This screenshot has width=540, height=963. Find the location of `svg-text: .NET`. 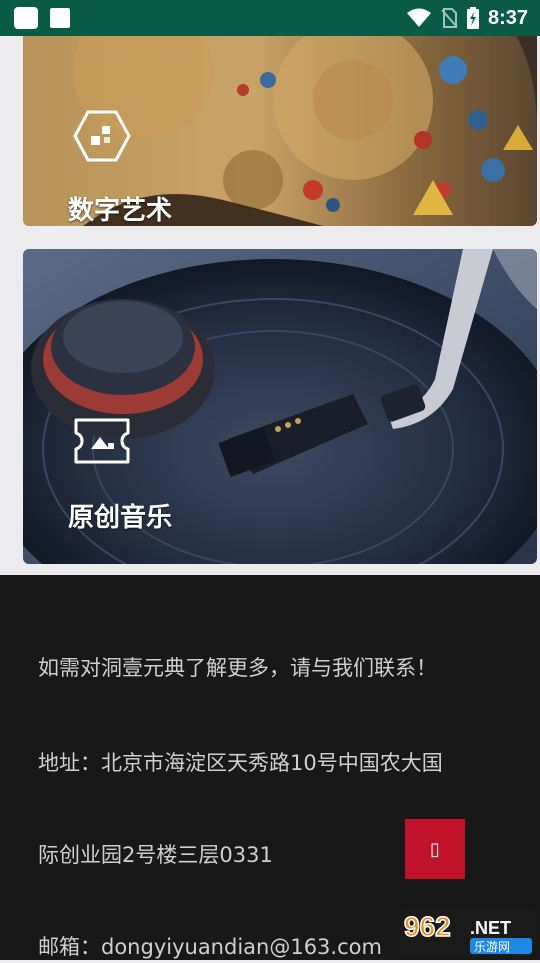

svg-text: .NET is located at coordinates (490, 928).